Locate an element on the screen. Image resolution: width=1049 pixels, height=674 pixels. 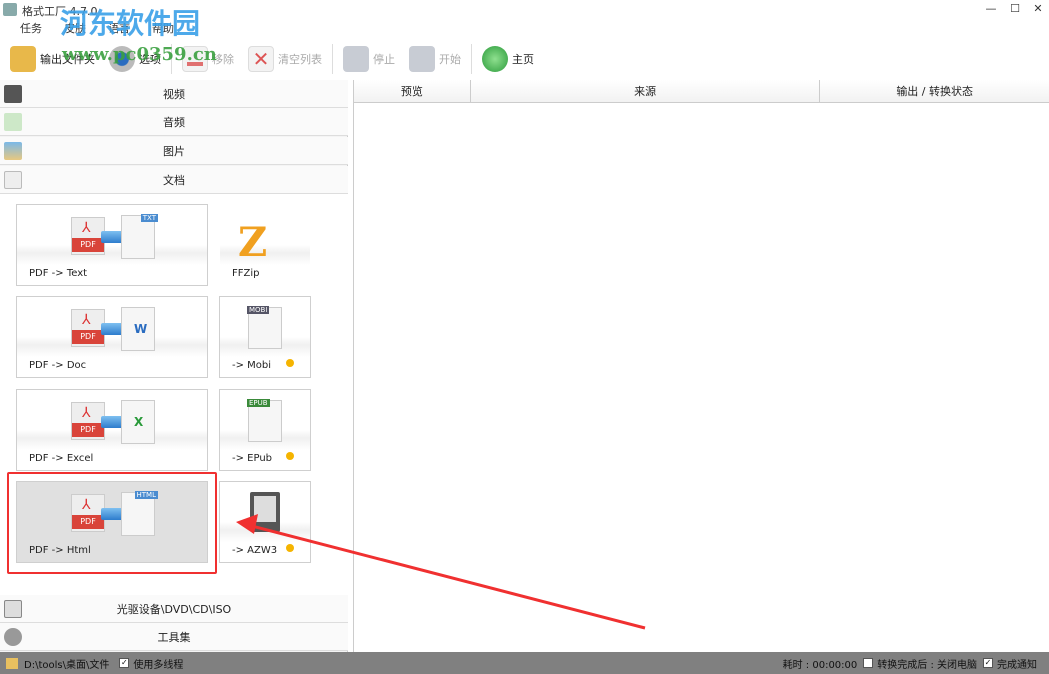
table-header: 预览 来源 输出 / 转换状态 is located at coordinates (701, 91).